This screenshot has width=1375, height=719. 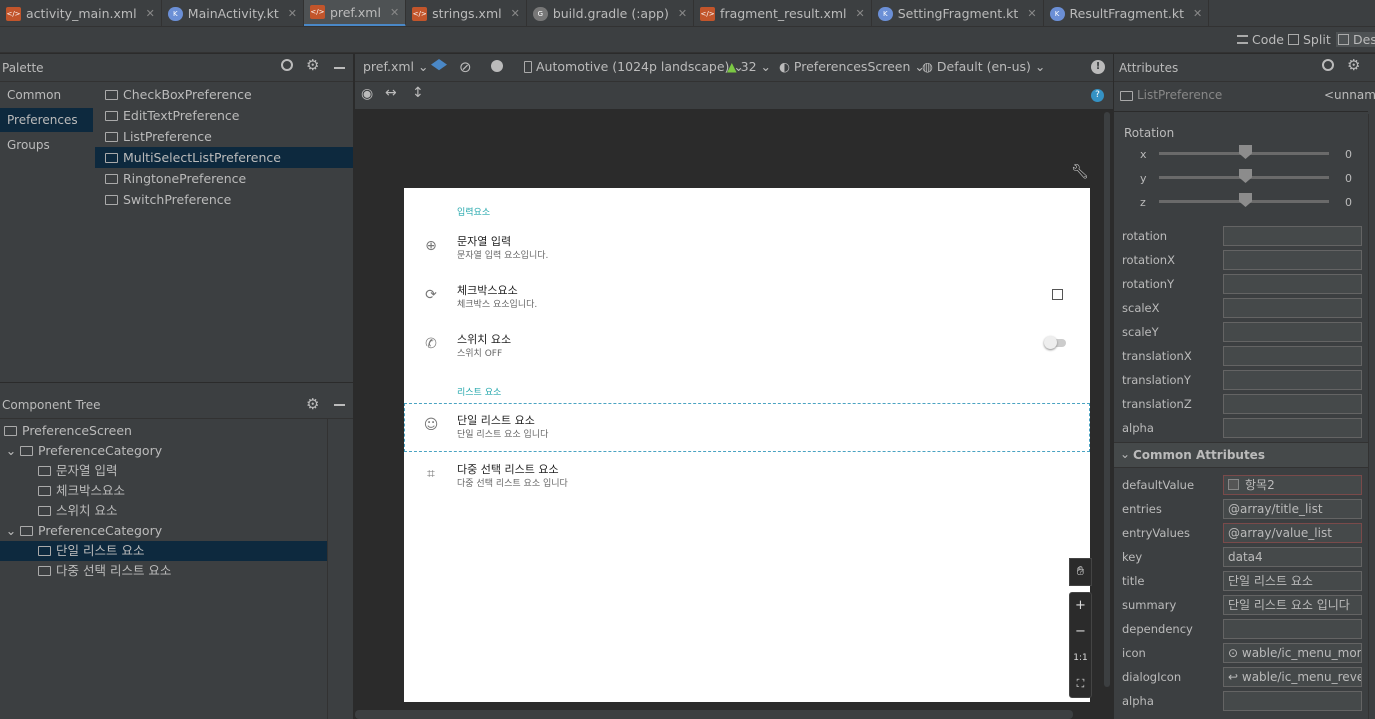 What do you see at coordinates (1080, 172) in the screenshot?
I see `wrench-icon: 🔧︎` at bounding box center [1080, 172].